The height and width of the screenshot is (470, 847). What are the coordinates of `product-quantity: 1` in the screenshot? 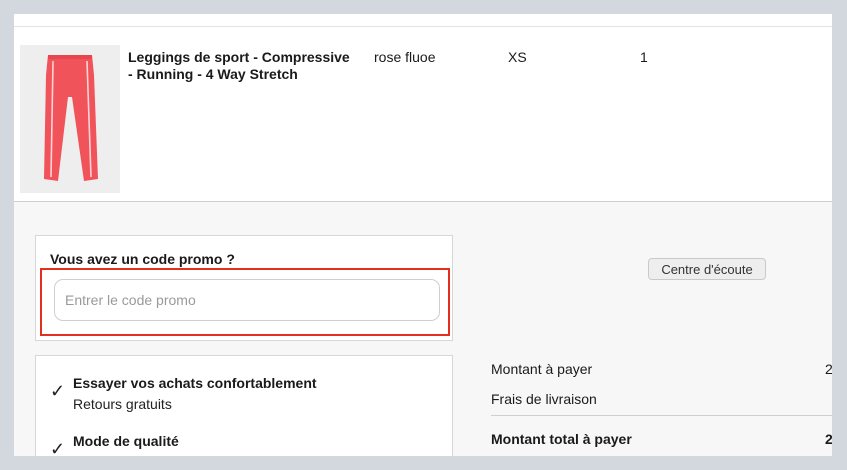 It's located at (644, 57).